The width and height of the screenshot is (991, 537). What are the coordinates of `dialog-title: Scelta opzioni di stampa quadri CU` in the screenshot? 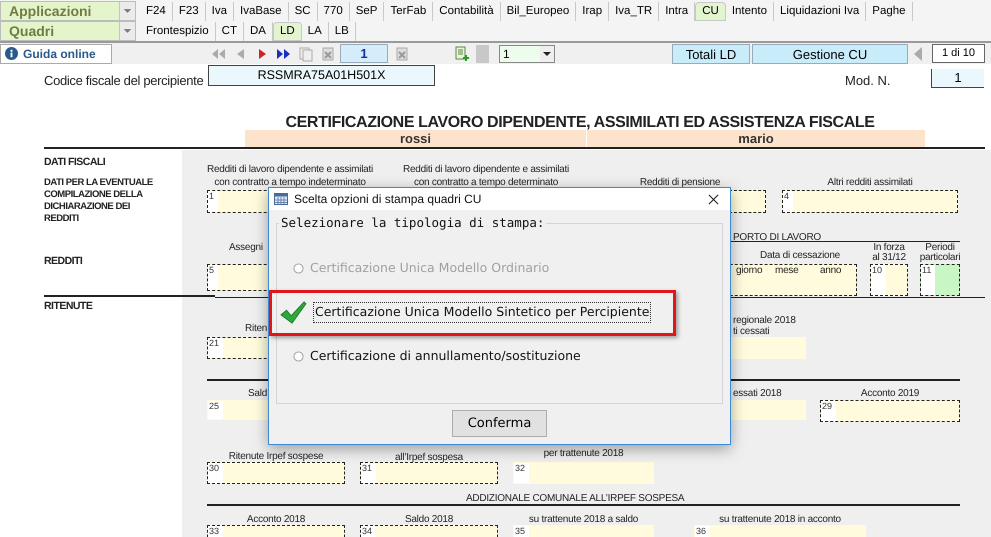 It's located at (388, 199).